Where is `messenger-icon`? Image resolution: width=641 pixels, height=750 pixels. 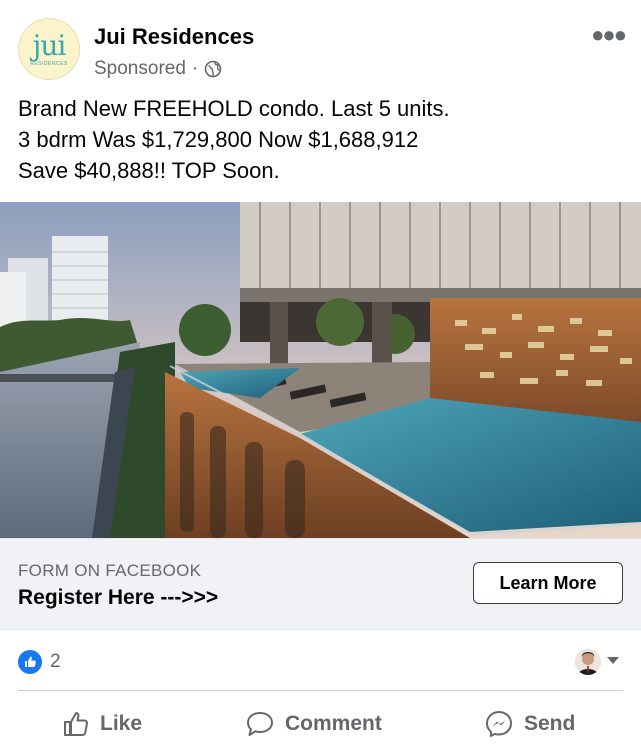
messenger-icon is located at coordinates (499, 724).